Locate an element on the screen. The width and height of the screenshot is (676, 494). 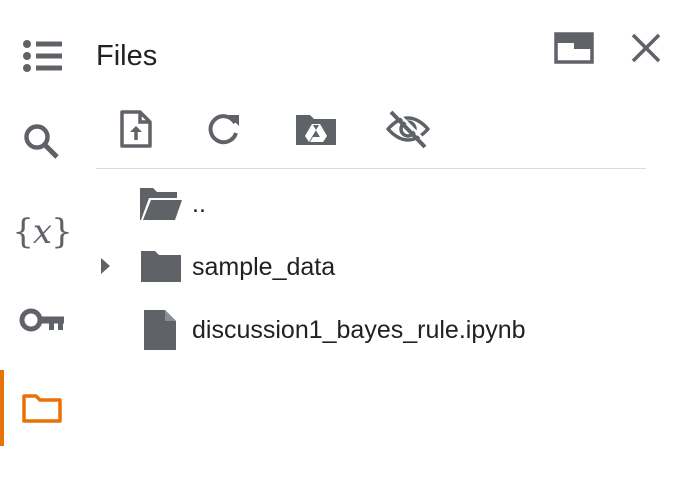
key-icon is located at coordinates (41, 320).